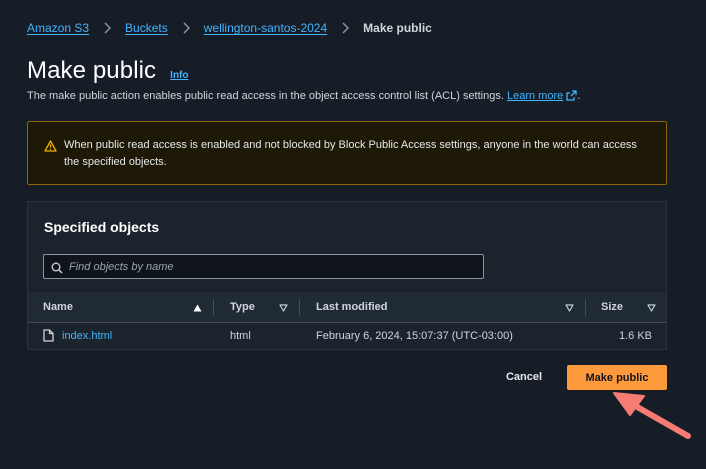  I want to click on column-last-modified-label: Last modified, so click(352, 307).